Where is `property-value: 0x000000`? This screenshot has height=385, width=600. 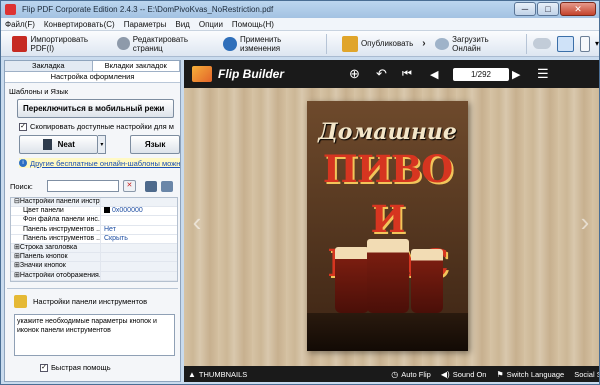
property-value: 0x000000 is located at coordinates (139, 211).